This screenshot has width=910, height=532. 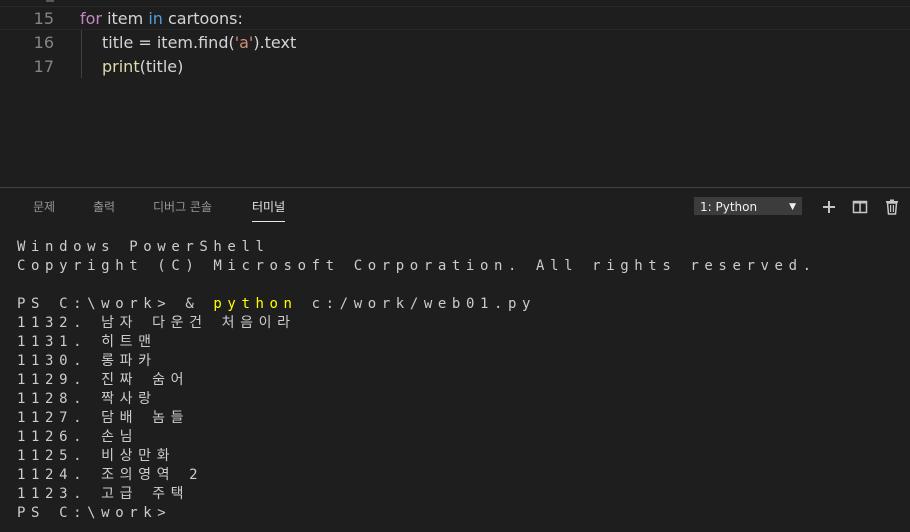 I want to click on function-print: print, so click(x=121, y=66).